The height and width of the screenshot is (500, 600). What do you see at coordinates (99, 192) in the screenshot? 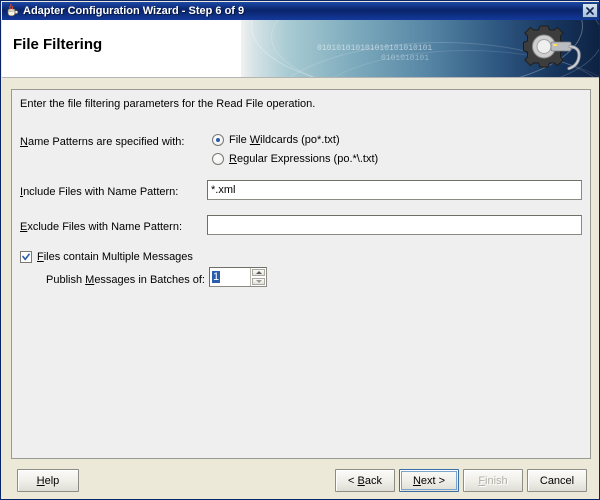
I see `include-pattern-label: Include Files with Name Pattern:` at bounding box center [99, 192].